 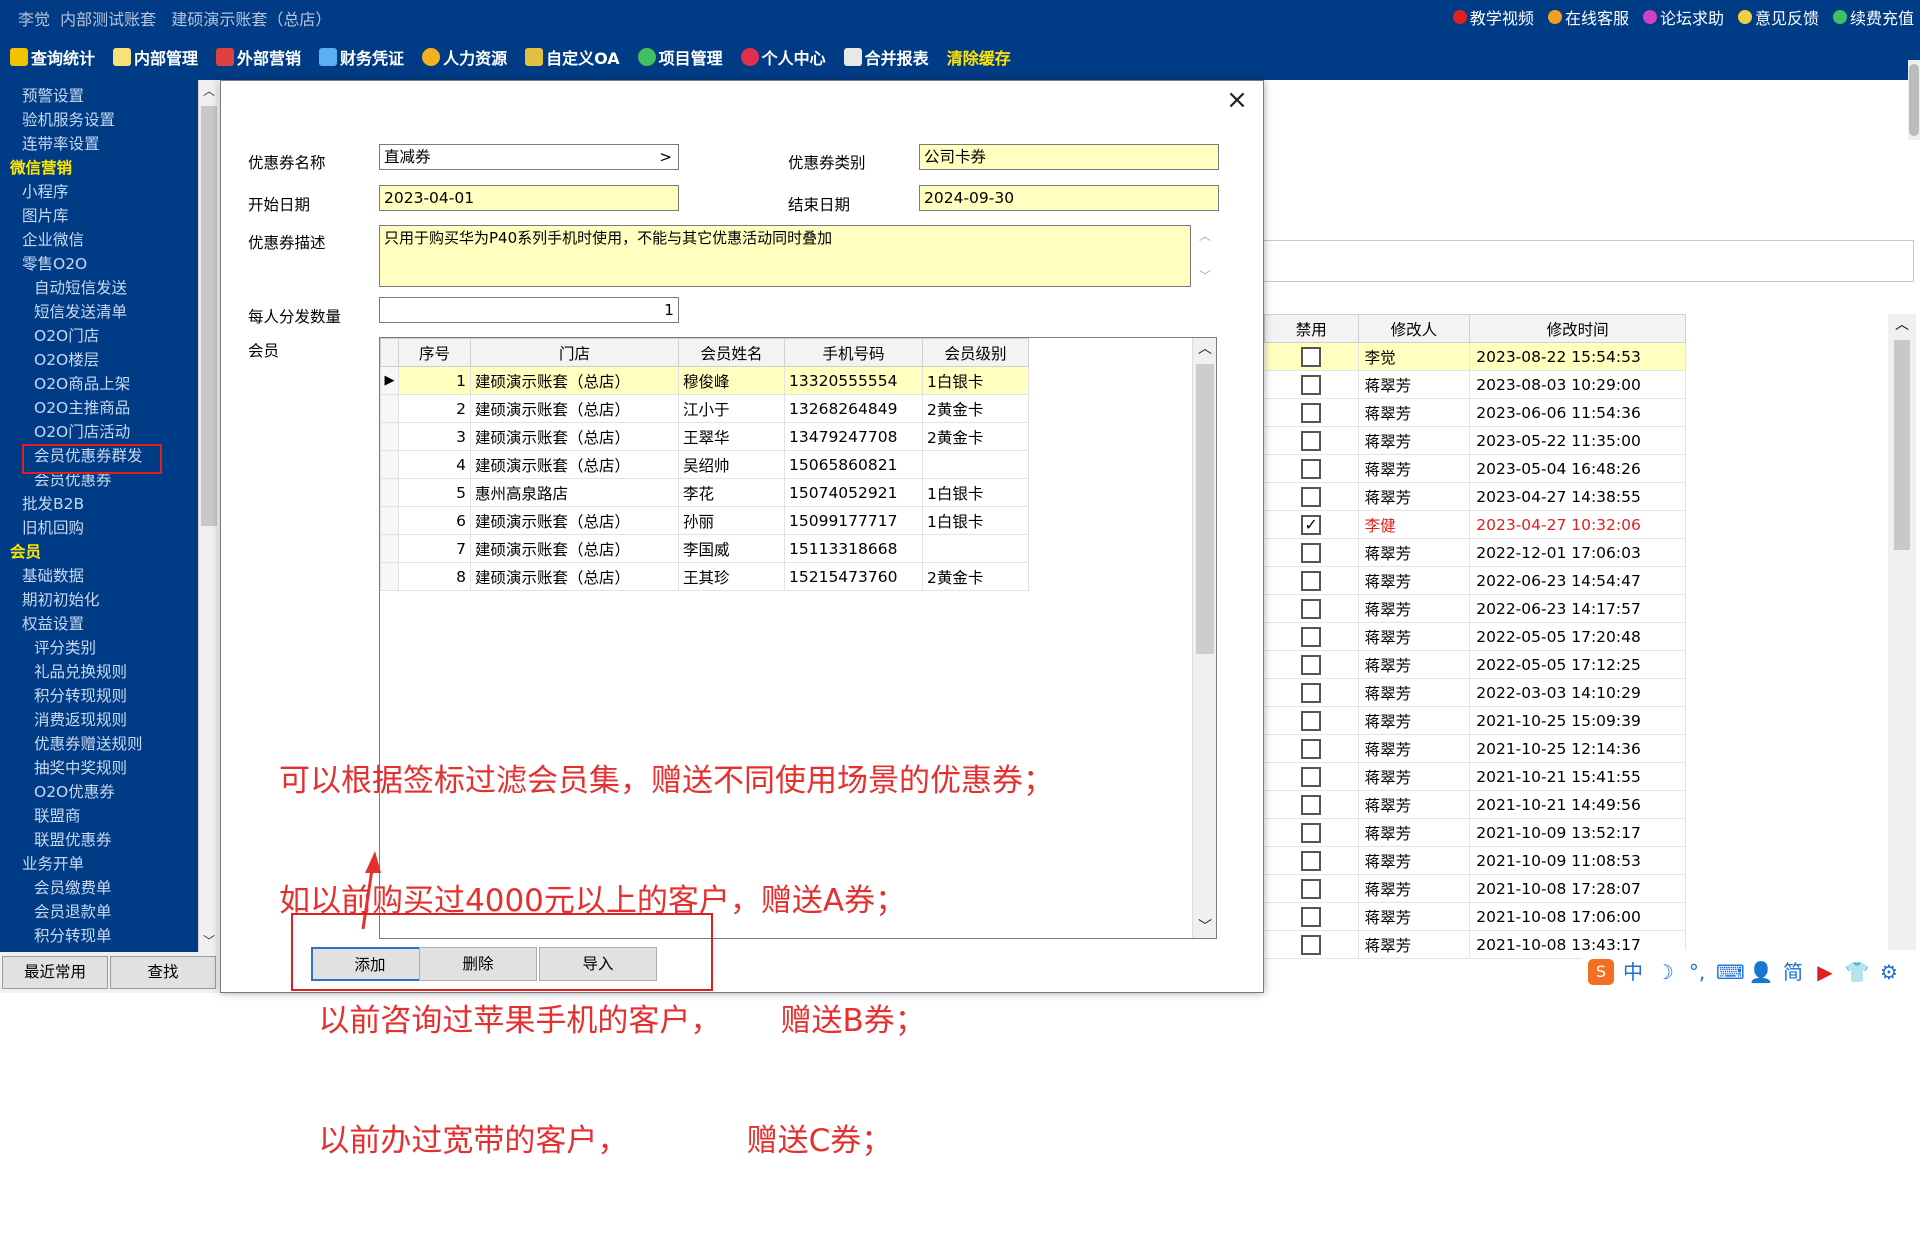 What do you see at coordinates (55, 972) in the screenshot?
I see `tab-recent: 最近常用` at bounding box center [55, 972].